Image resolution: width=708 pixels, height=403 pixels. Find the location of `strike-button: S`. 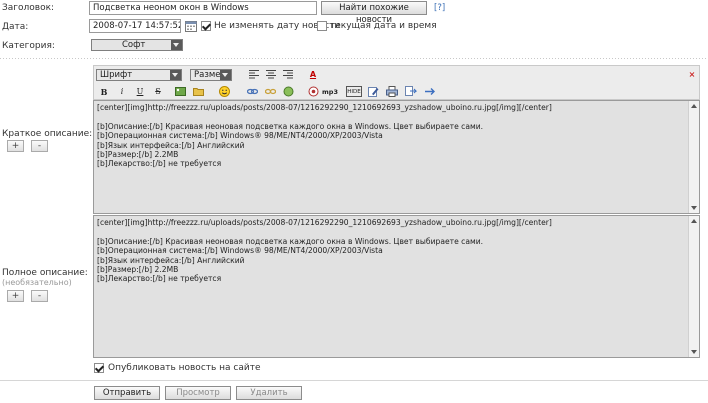

strike-button: S is located at coordinates (158, 92).